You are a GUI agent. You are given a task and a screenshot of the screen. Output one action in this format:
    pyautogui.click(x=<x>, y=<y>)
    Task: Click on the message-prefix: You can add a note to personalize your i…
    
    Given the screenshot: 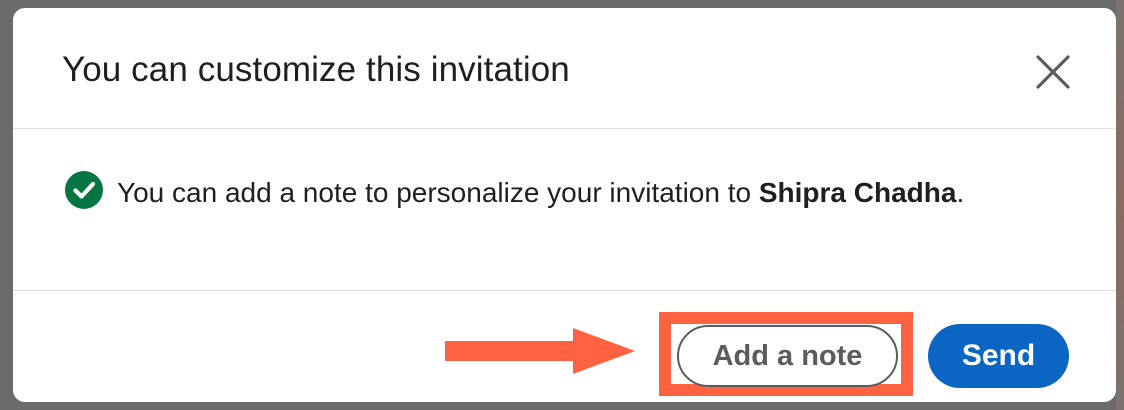 What is the action you would take?
    pyautogui.click(x=438, y=192)
    